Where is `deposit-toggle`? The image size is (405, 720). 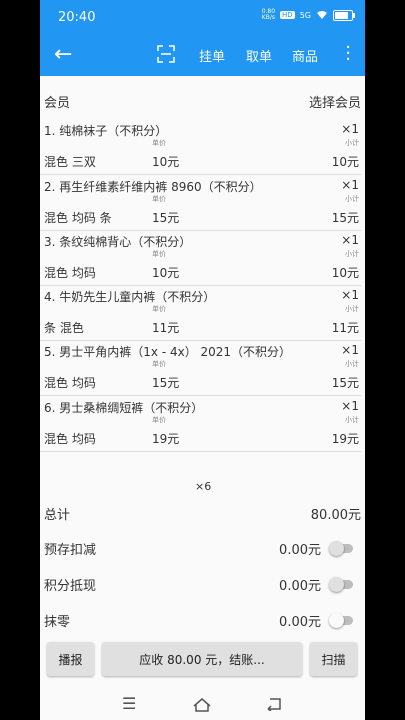 deposit-toggle is located at coordinates (342, 548).